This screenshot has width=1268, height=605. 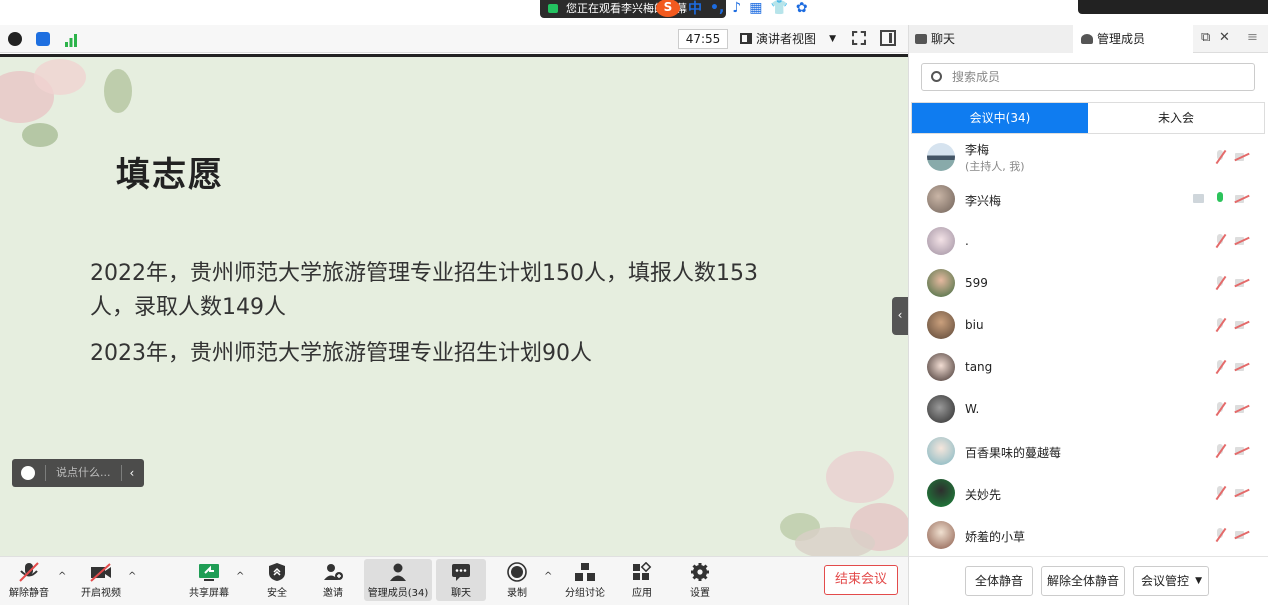 I want to click on invite-button: 邀请, so click(x=333, y=580).